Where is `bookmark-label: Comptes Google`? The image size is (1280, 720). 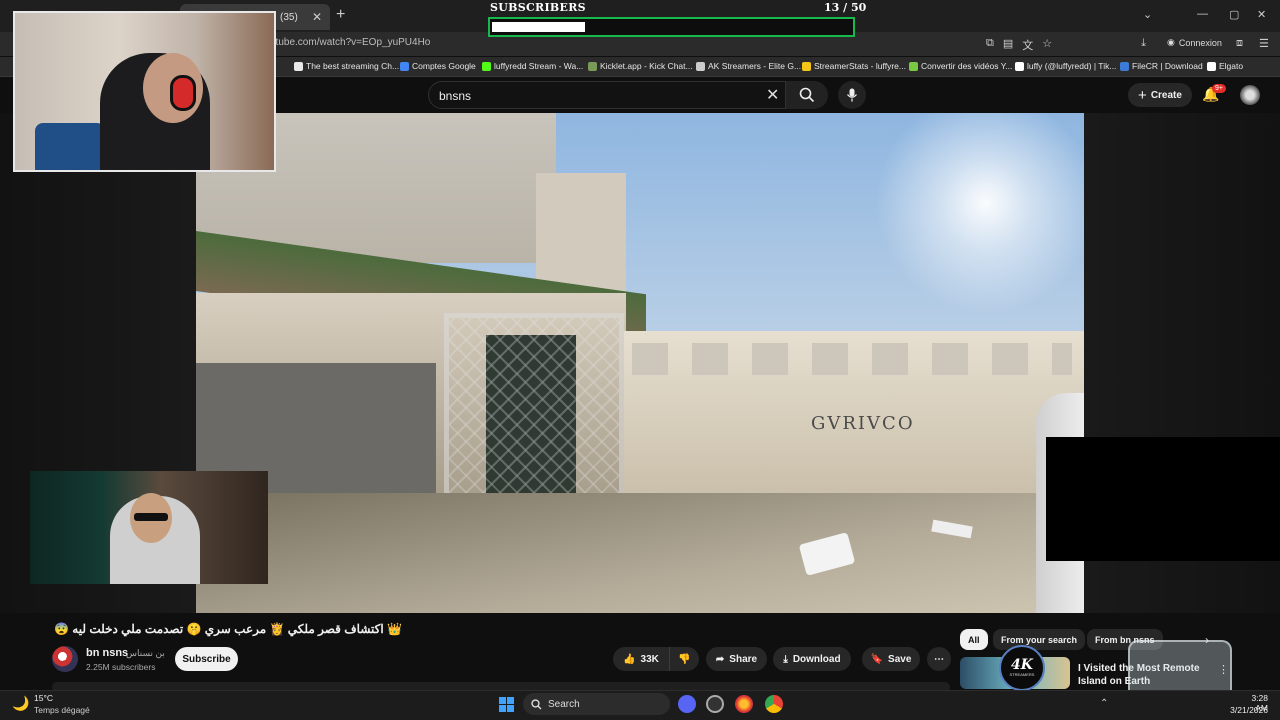
bookmark-label: Comptes Google is located at coordinates (444, 66).